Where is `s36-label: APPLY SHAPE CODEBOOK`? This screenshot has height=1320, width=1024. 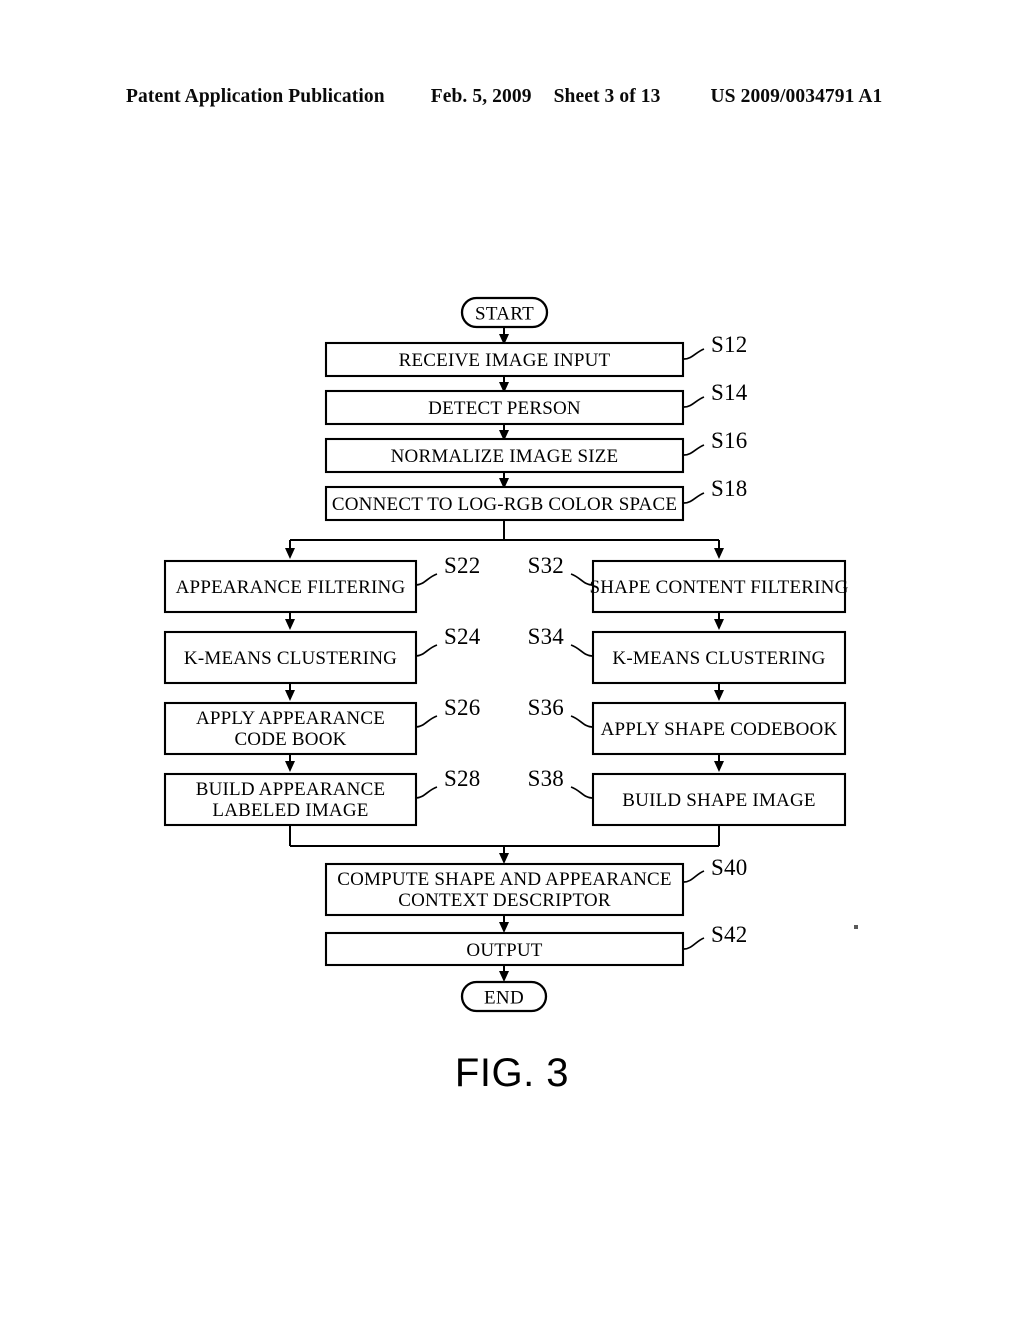 s36-label: APPLY SHAPE CODEBOOK is located at coordinates (719, 729).